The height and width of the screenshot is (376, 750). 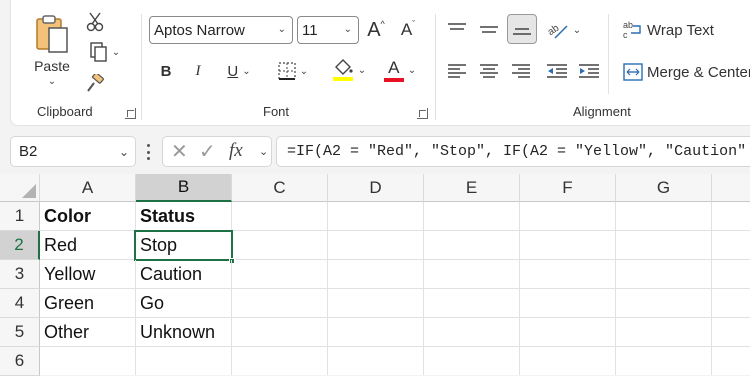 What do you see at coordinates (184, 274) in the screenshot?
I see `cell-b3: Caution` at bounding box center [184, 274].